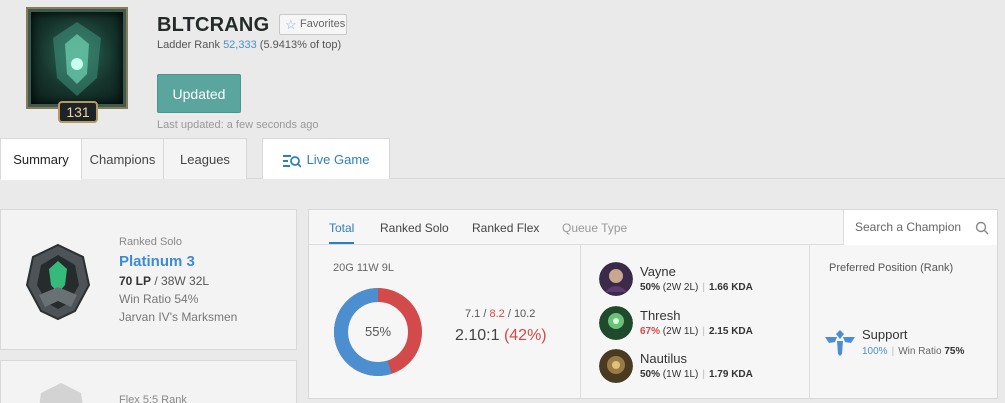 The height and width of the screenshot is (403, 1005). I want to click on champion-row-nautilus: Nautilus 50% (1W 1L) | 1.79 KDA, so click(704, 367).